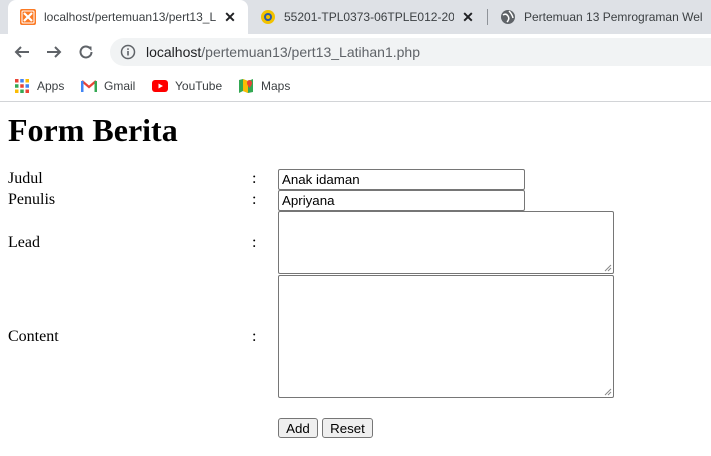 Image resolution: width=711 pixels, height=456 pixels. Describe the element at coordinates (22, 86) in the screenshot. I see `apps-grid-icon` at that location.